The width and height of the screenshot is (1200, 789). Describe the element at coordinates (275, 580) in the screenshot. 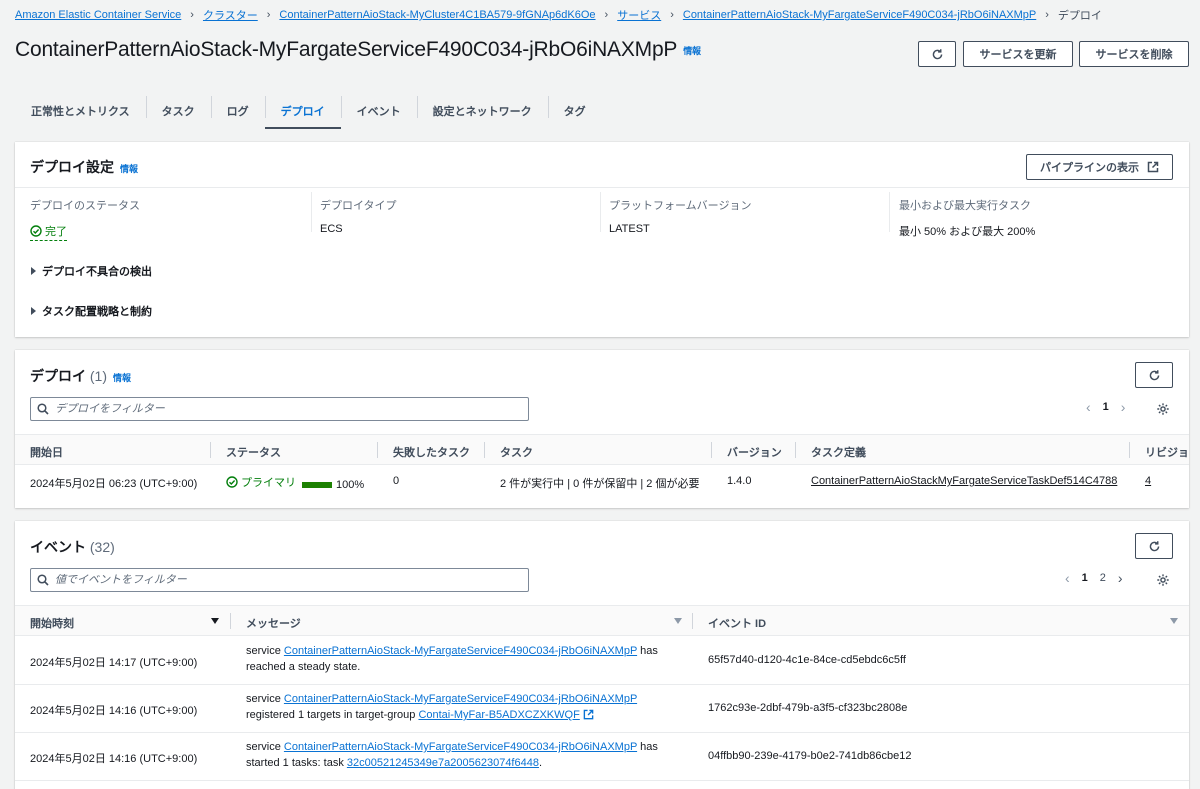

I see `events-filter-input` at that location.